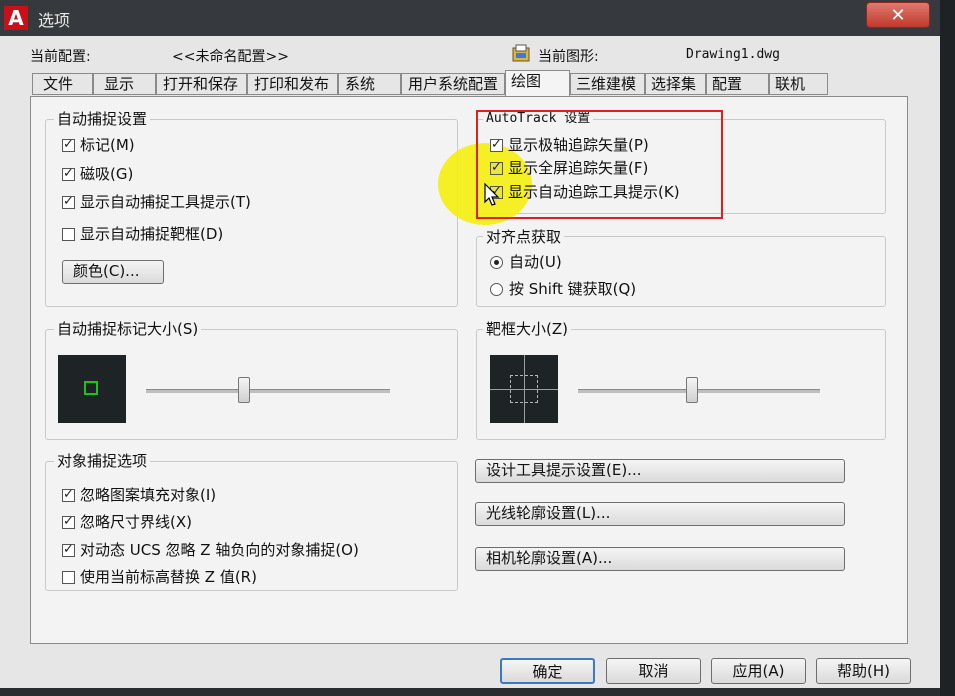 Image resolution: width=955 pixels, height=696 pixels. I want to click on autosnap-settings-title: 自动捕捉设置, so click(102, 119).